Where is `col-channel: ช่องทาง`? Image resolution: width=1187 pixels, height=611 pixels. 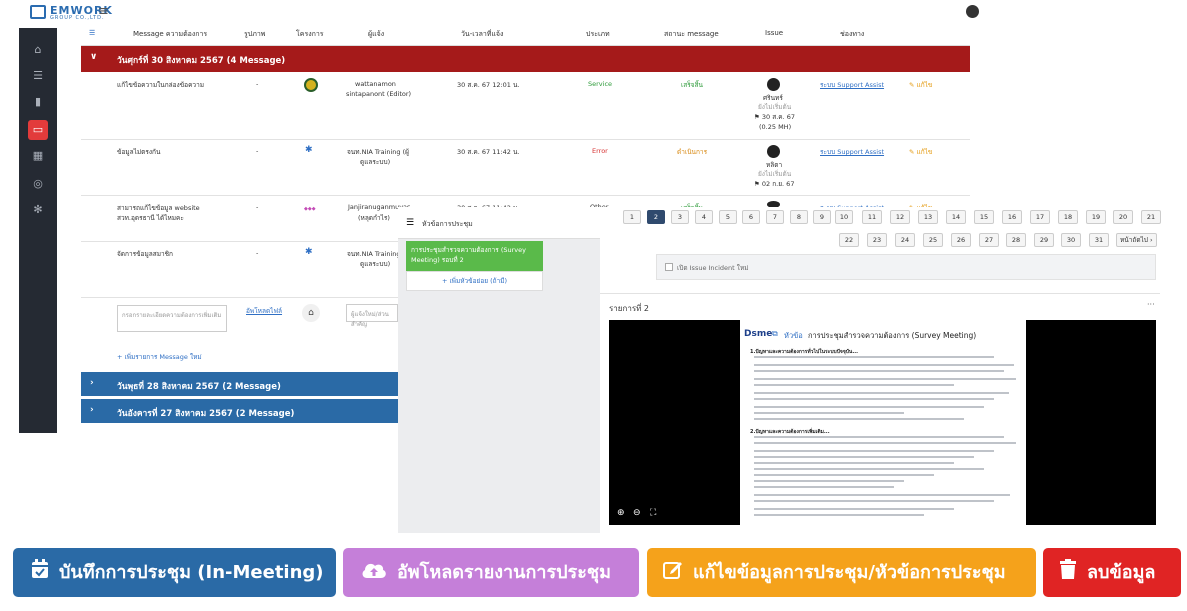 col-channel: ช่องทาง is located at coordinates (852, 34).